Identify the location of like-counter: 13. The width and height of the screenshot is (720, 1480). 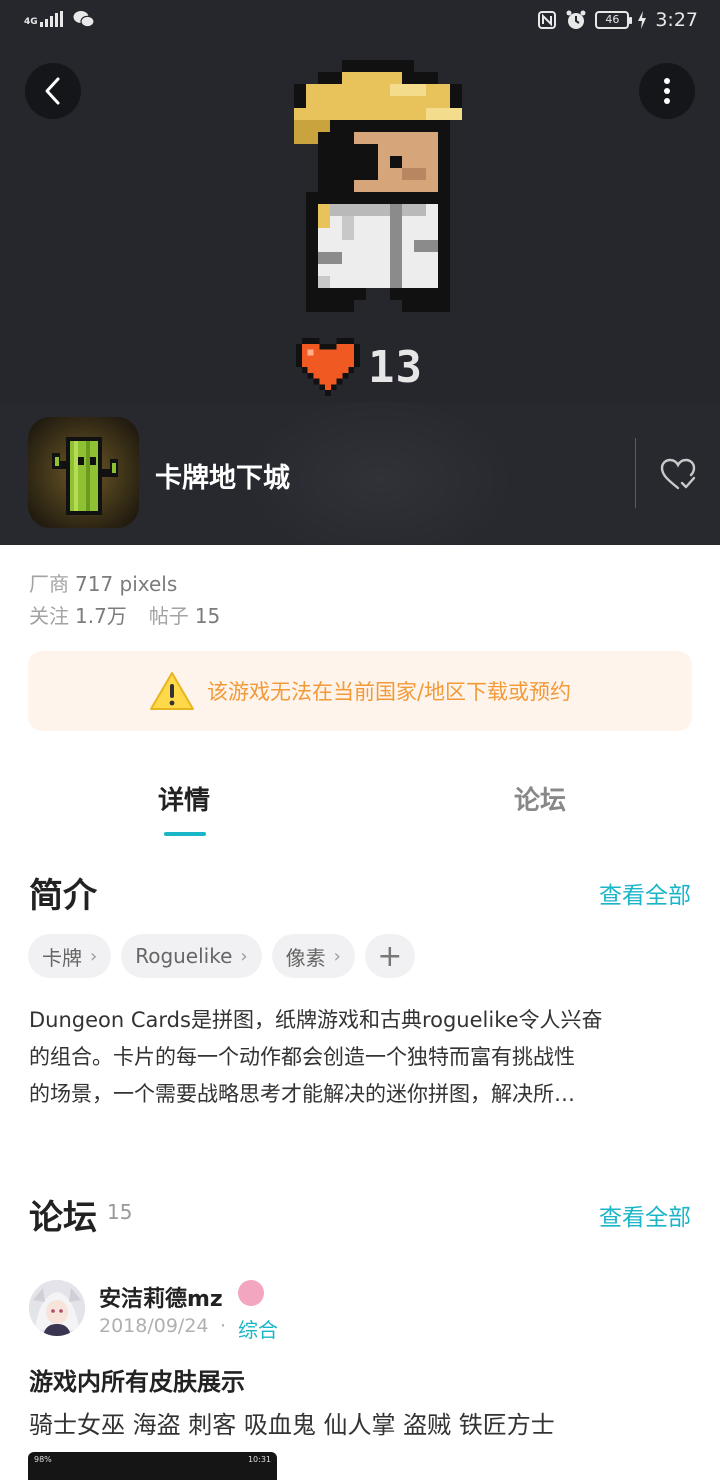
(359, 367).